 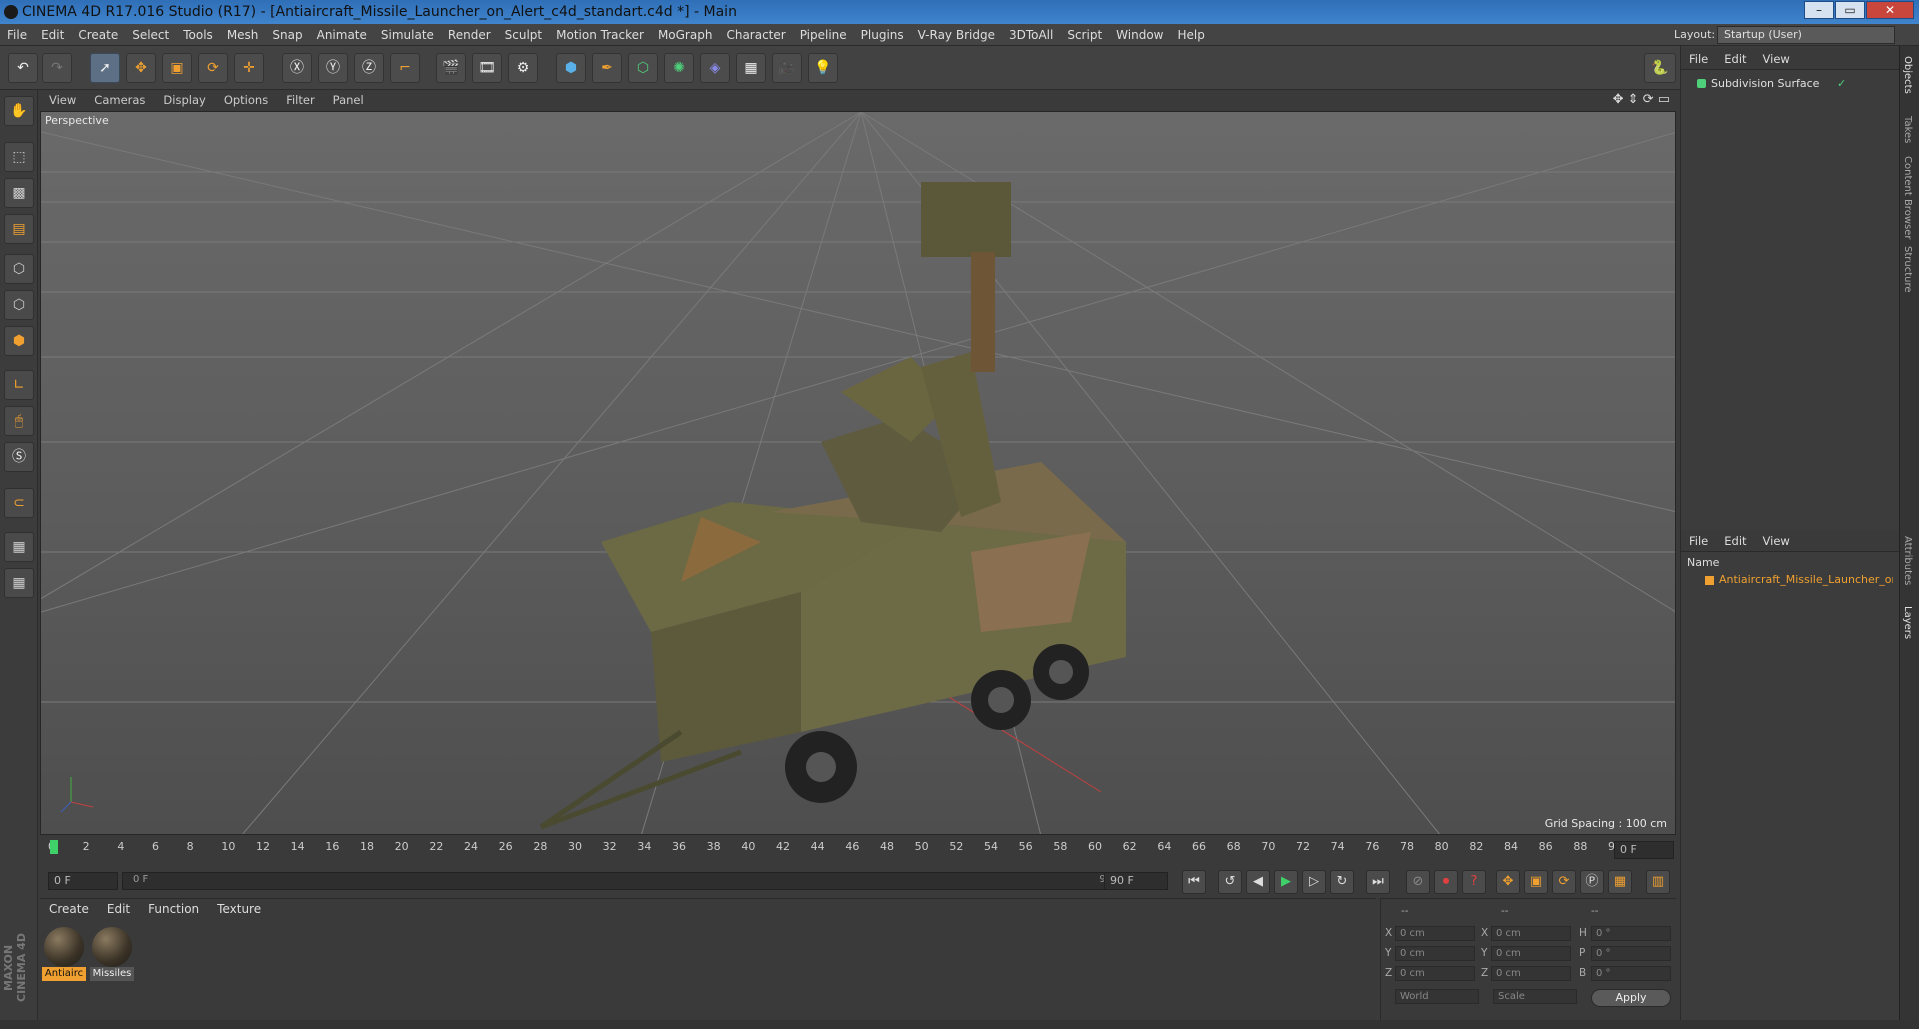 What do you see at coordinates (297, 68) in the screenshot?
I see `x-axis-icon: Ⓧ` at bounding box center [297, 68].